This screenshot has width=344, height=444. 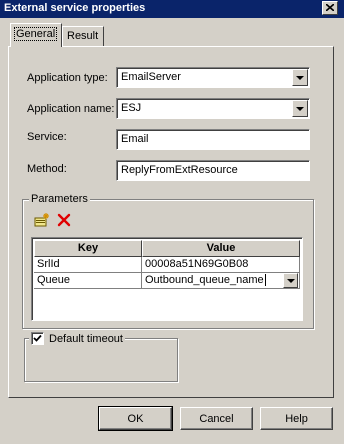 I want to click on delete-parameter-button, so click(x=64, y=221).